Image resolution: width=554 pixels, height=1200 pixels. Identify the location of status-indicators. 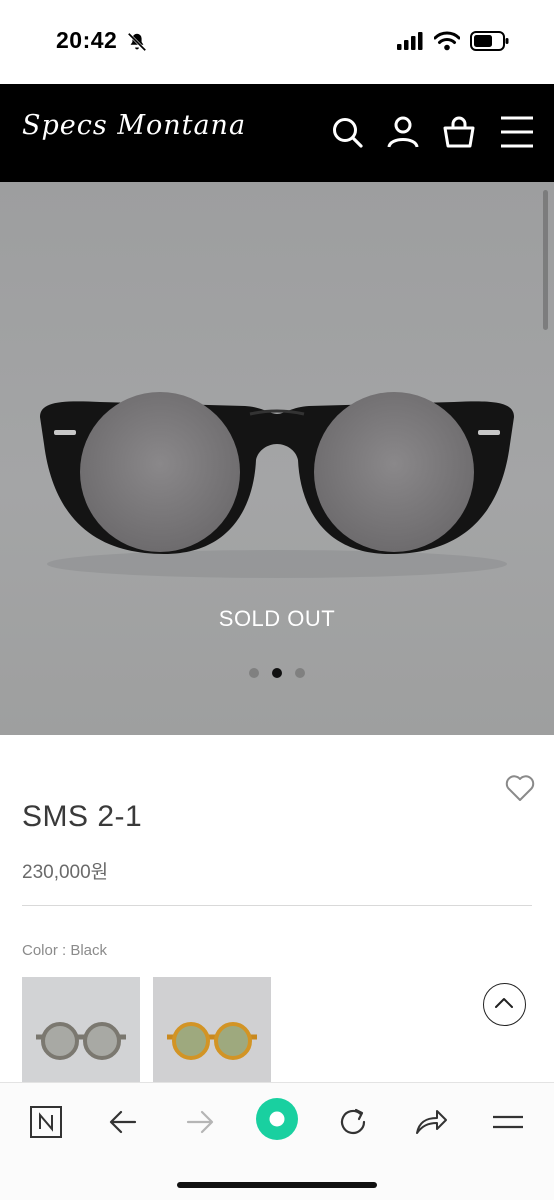
(453, 41).